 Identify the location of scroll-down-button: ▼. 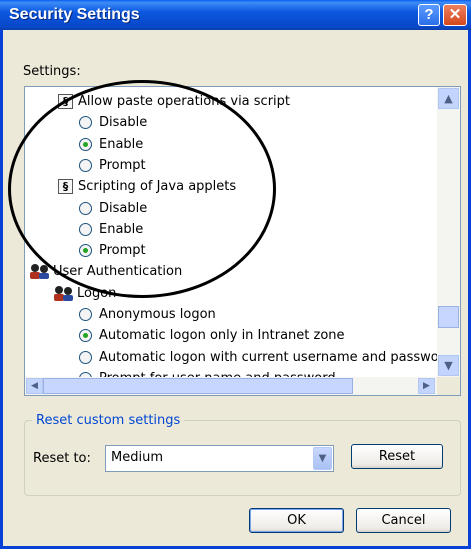
(448, 365).